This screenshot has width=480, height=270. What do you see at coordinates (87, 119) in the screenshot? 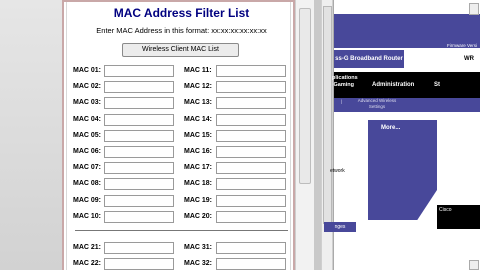
I see `mac-field-label: MAC 04:` at bounding box center [87, 119].